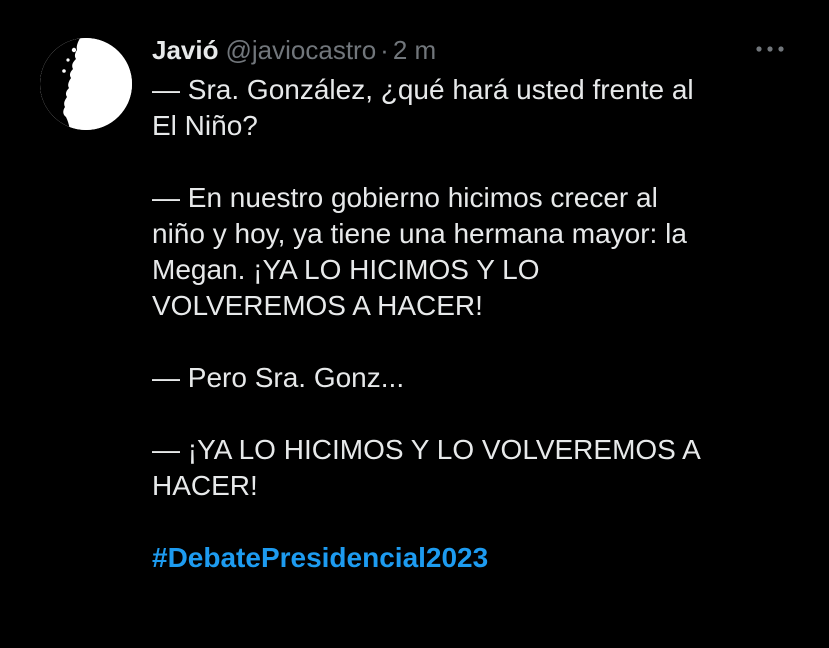  I want to click on paragraph: #DebatePresidencial2023, so click(477, 558).